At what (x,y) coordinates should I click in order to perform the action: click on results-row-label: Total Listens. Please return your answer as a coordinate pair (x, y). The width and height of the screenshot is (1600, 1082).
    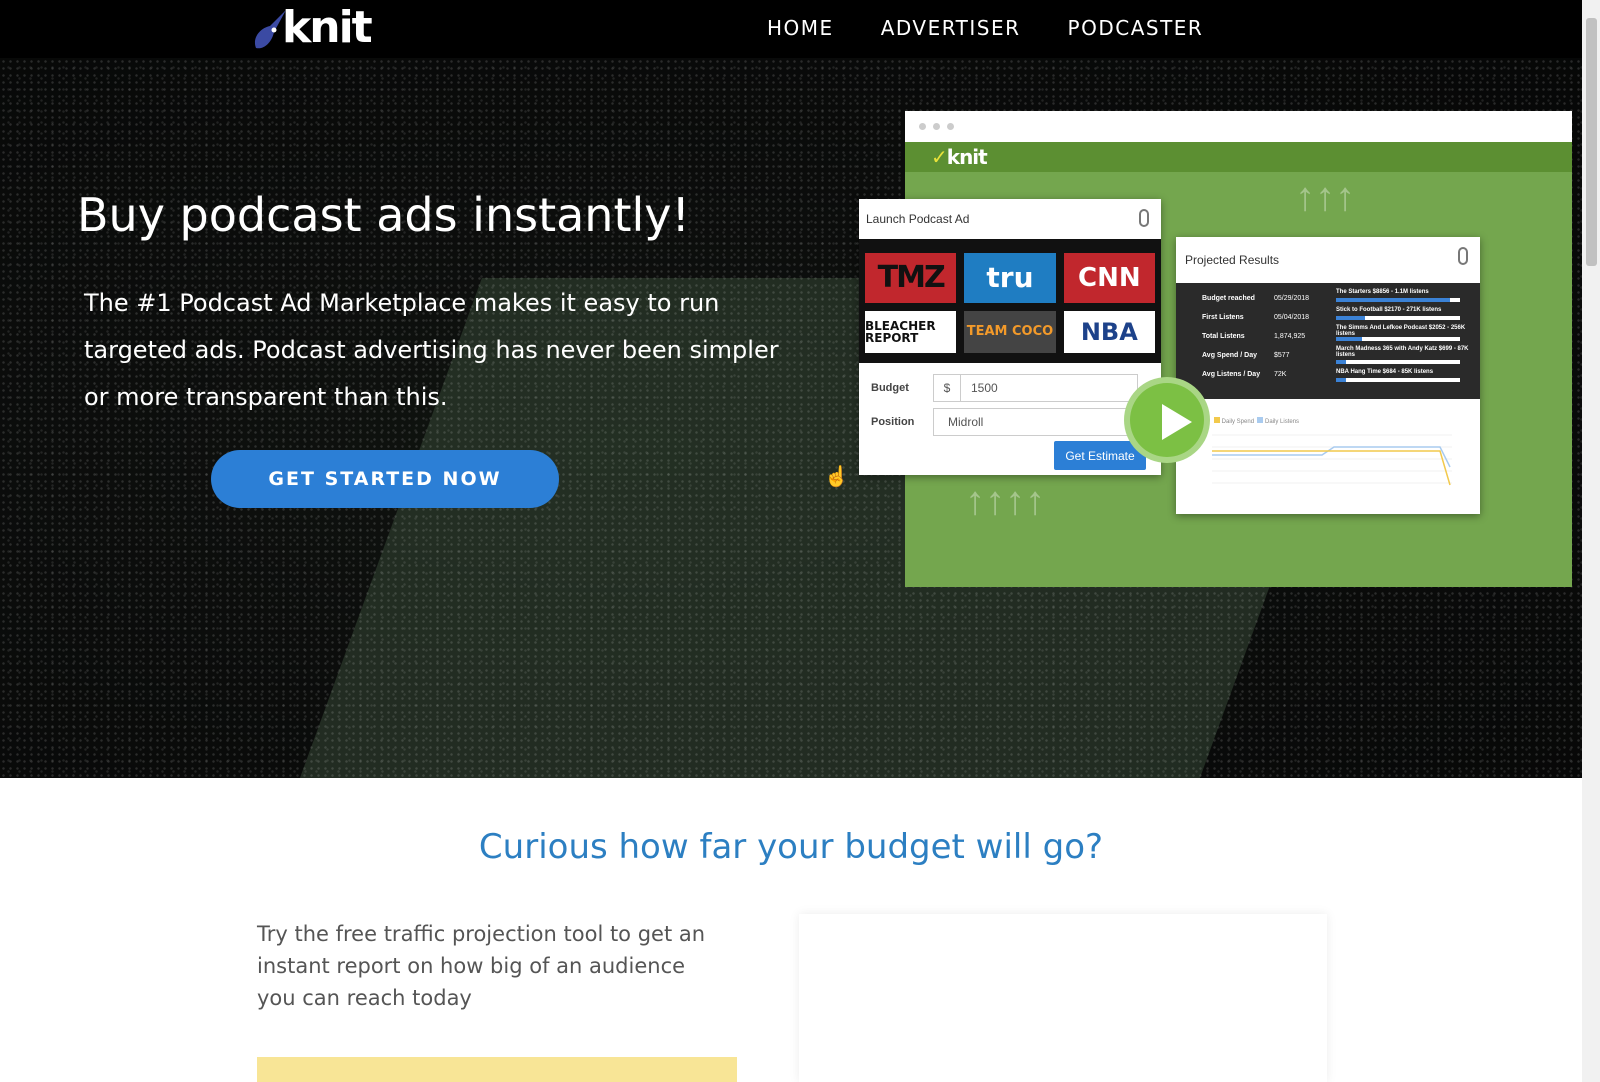
    Looking at the image, I should click on (1223, 336).